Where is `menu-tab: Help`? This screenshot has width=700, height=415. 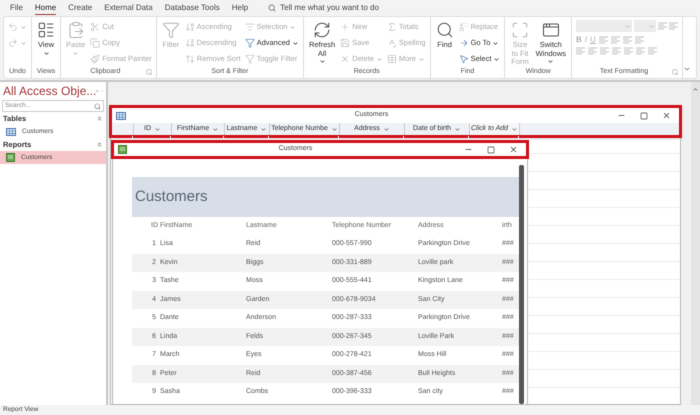 menu-tab: Help is located at coordinates (240, 8).